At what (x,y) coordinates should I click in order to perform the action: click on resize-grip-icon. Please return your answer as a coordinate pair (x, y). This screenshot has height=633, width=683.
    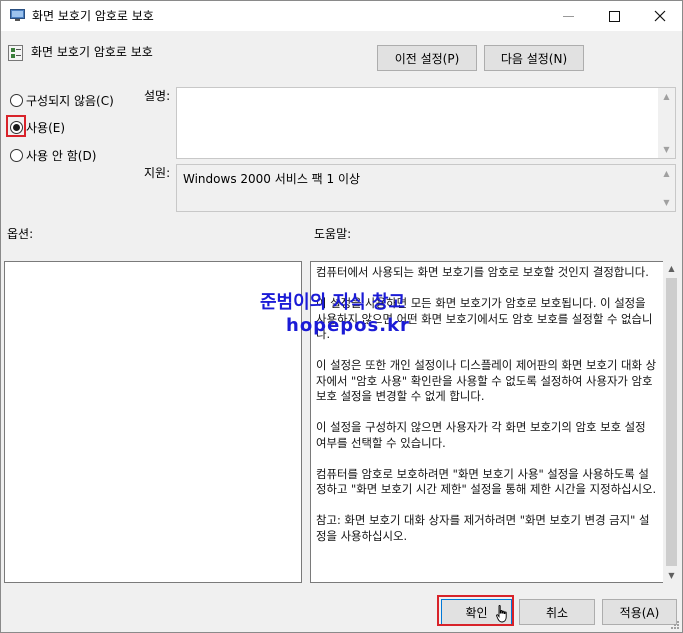
    Looking at the image, I should click on (675, 625).